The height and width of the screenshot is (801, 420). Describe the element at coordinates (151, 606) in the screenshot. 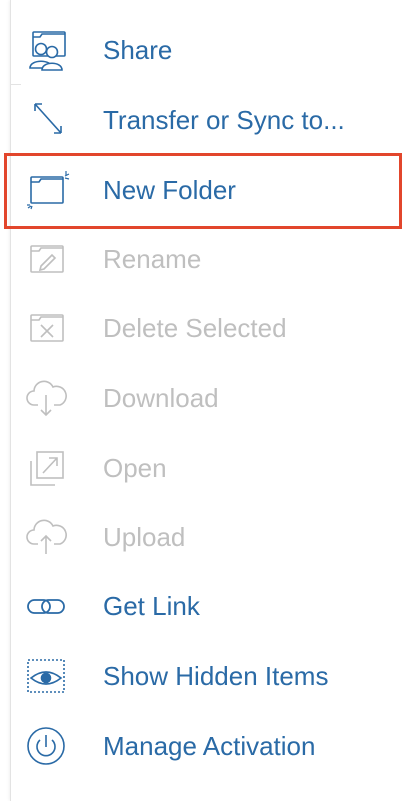

I see `menu-item-label: Get Link` at that location.